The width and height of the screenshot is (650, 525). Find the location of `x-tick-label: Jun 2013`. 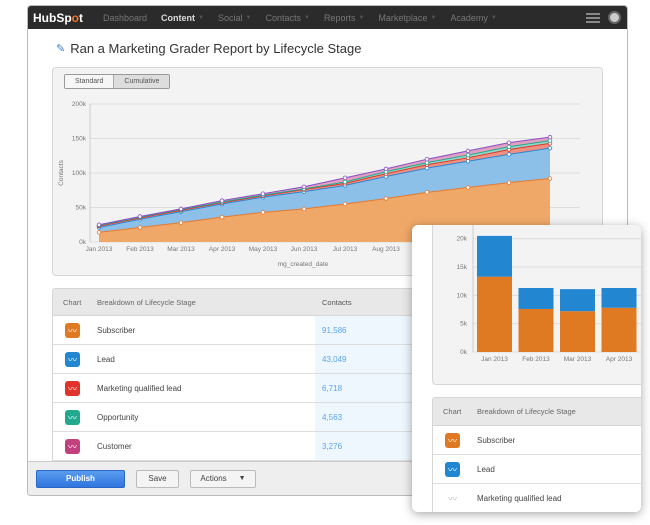

x-tick-label: Jun 2013 is located at coordinates (304, 249).